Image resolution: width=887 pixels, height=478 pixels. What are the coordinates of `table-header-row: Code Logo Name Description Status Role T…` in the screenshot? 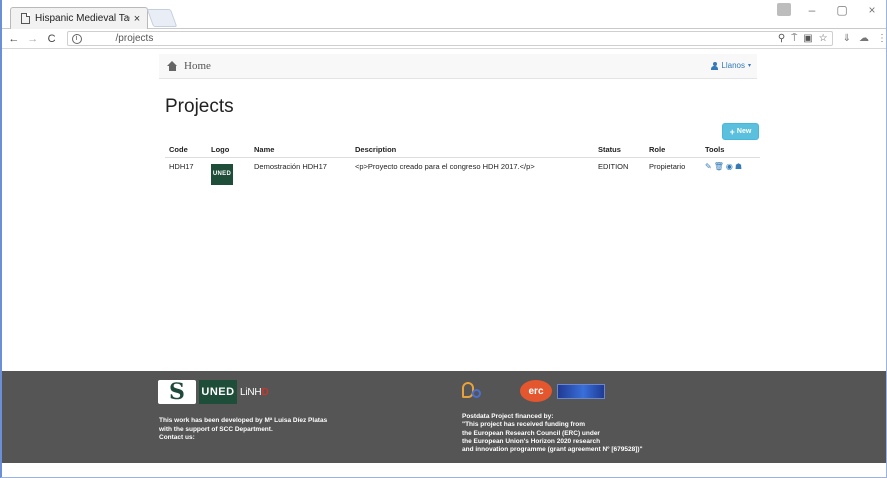 It's located at (462, 150).